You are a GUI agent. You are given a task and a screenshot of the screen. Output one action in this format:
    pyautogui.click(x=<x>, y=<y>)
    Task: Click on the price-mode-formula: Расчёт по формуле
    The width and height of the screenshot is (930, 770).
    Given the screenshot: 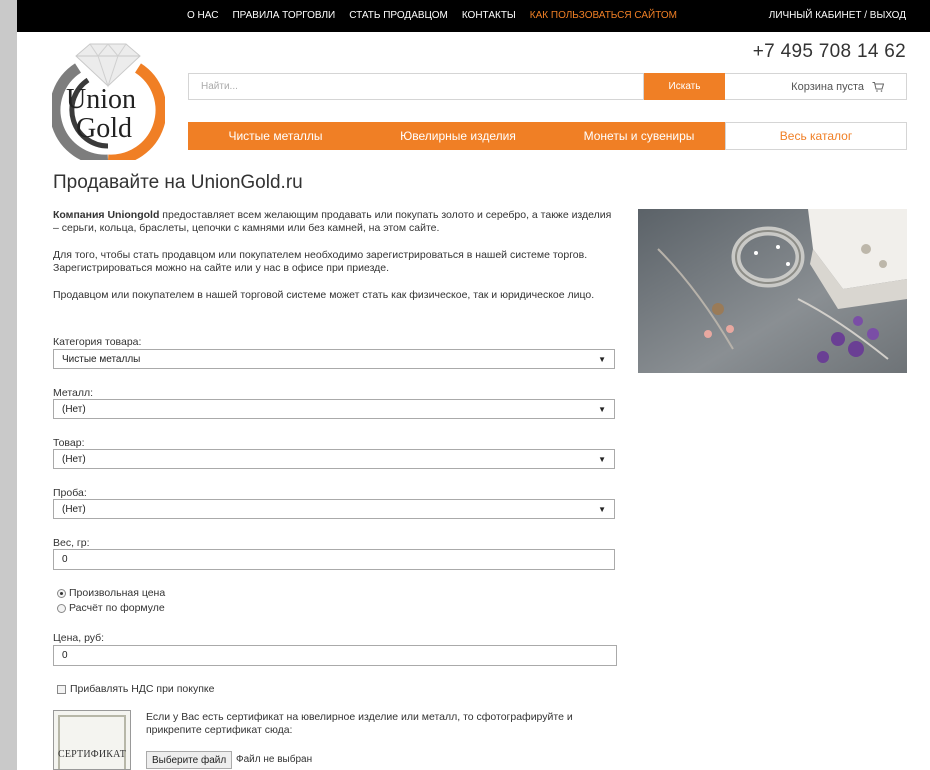 What is the action you would take?
    pyautogui.click(x=111, y=608)
    